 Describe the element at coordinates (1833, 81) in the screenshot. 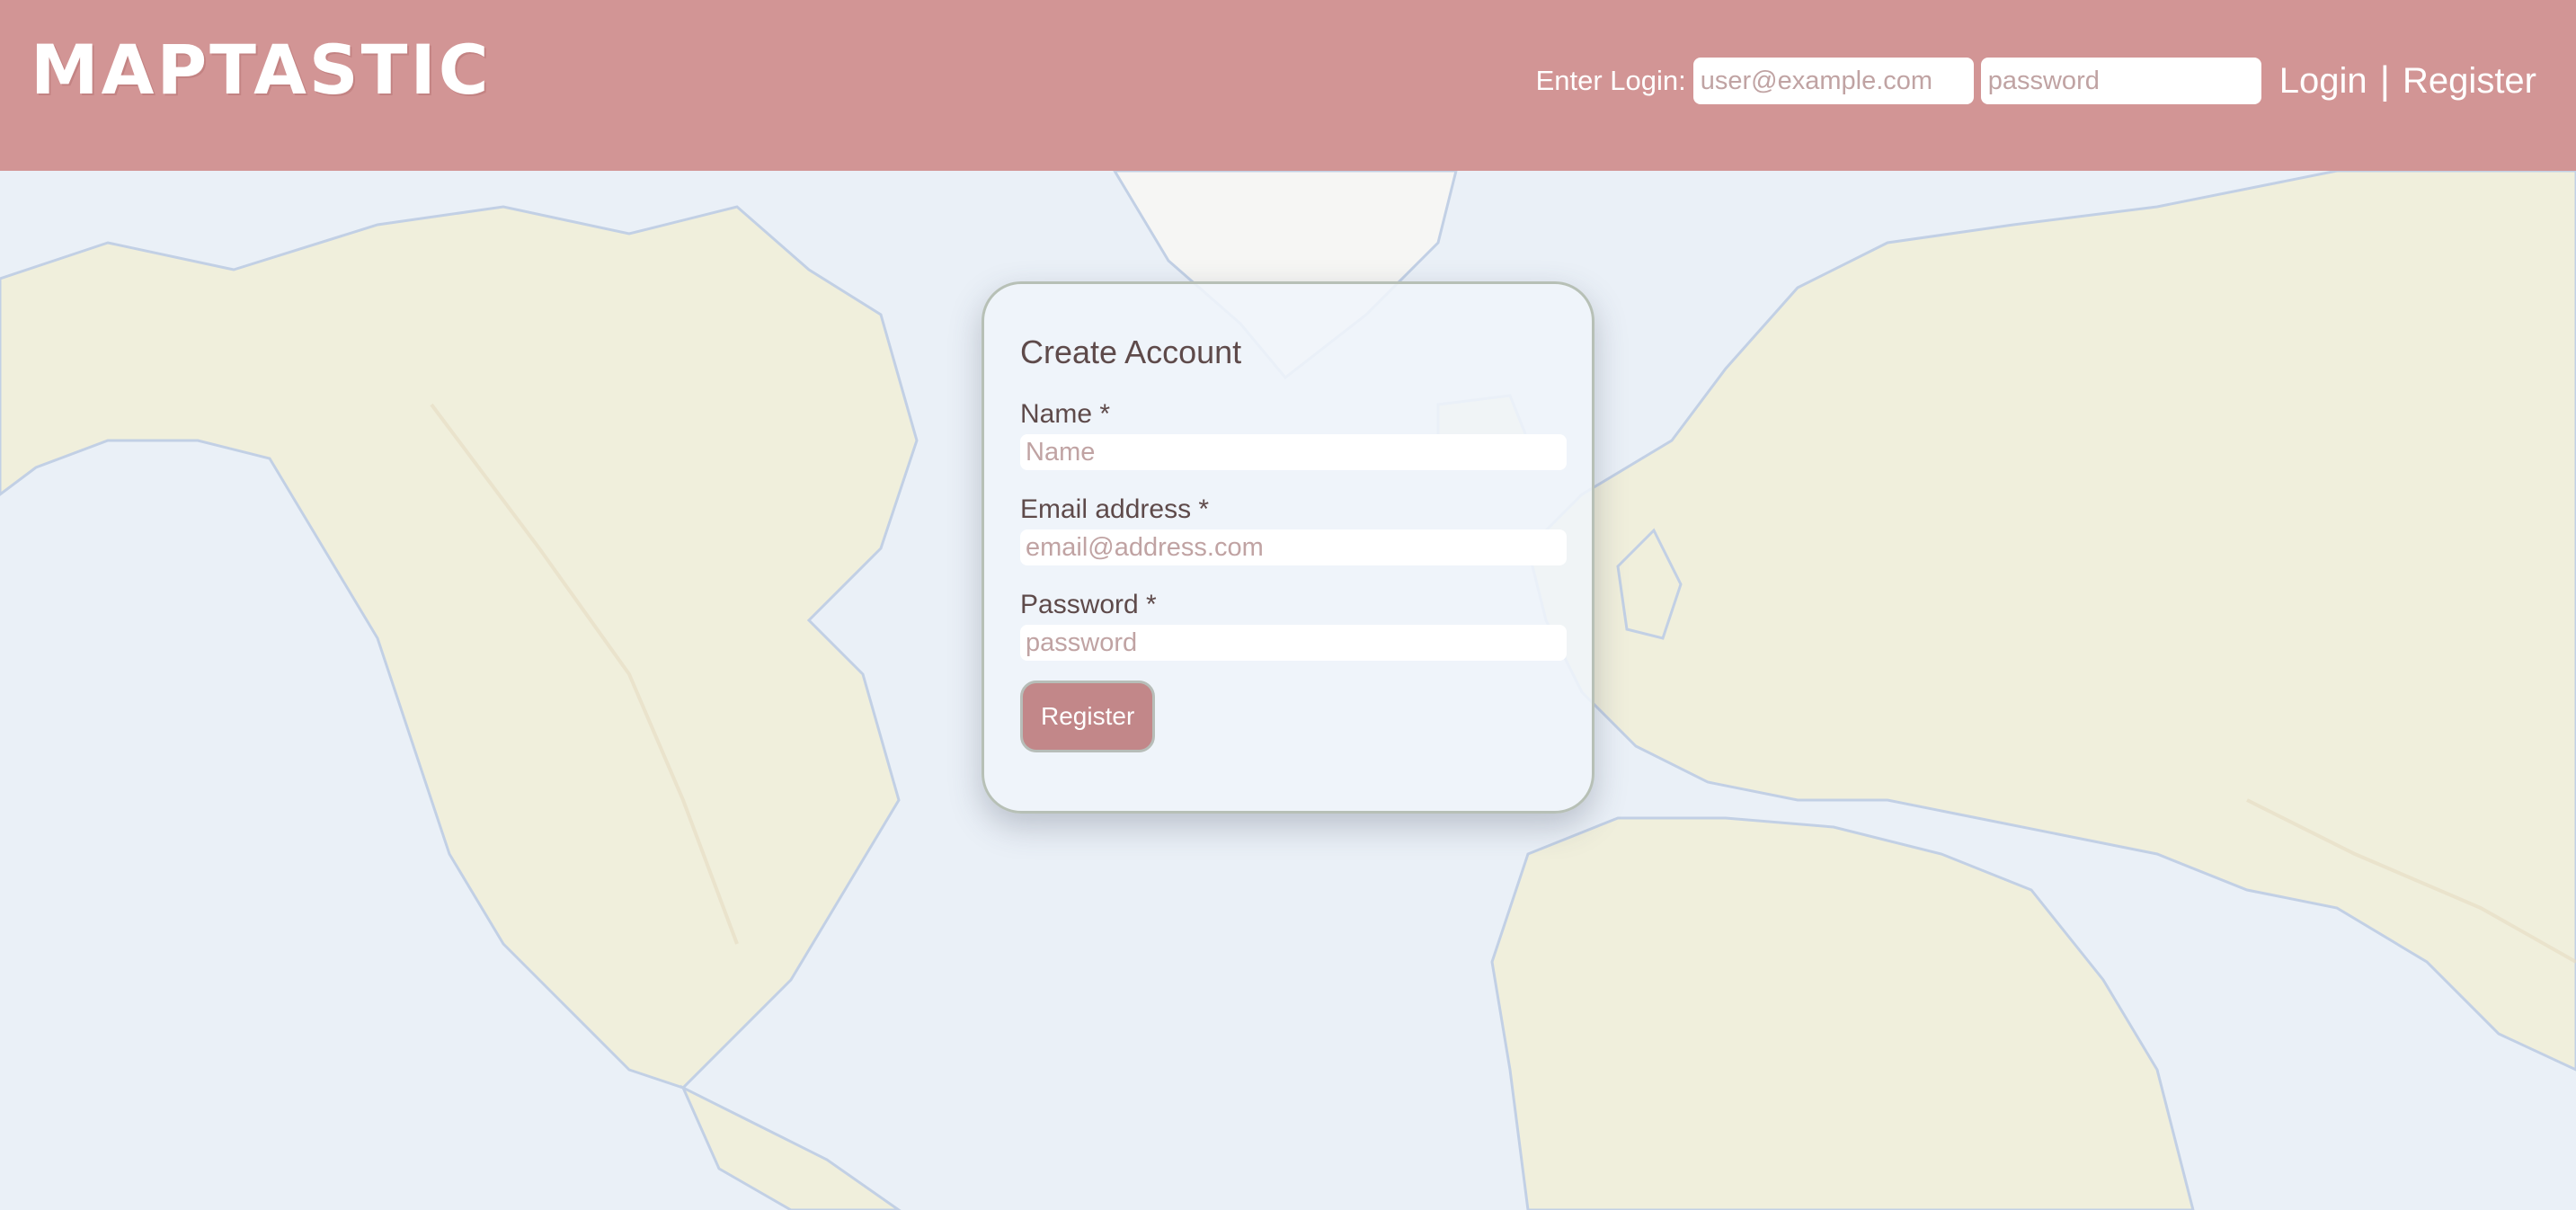

I see `header-email-input` at that location.